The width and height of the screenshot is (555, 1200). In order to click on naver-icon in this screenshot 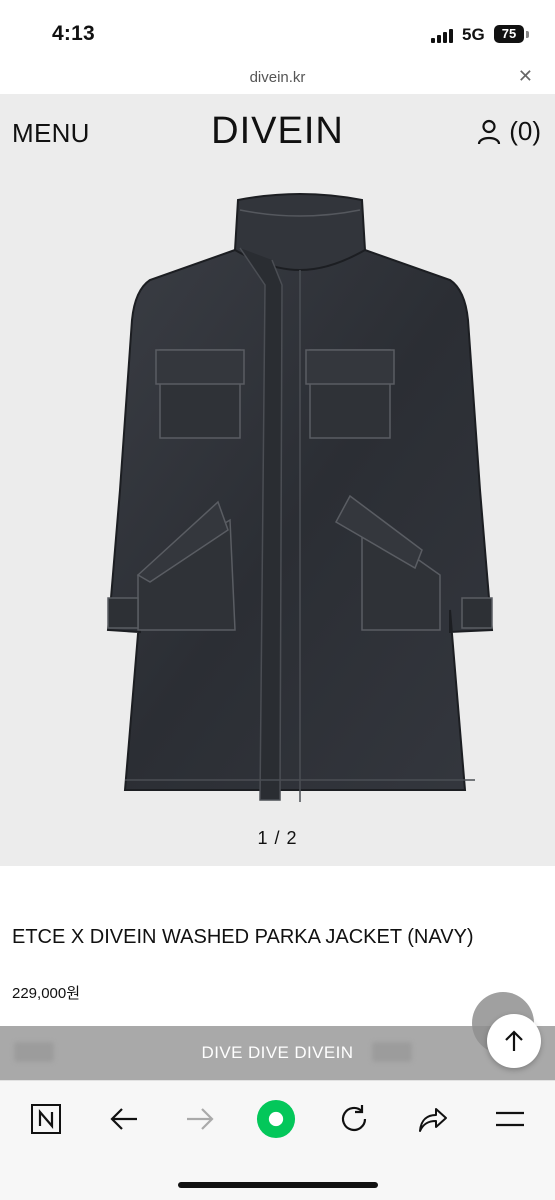, I will do `click(46, 1119)`.